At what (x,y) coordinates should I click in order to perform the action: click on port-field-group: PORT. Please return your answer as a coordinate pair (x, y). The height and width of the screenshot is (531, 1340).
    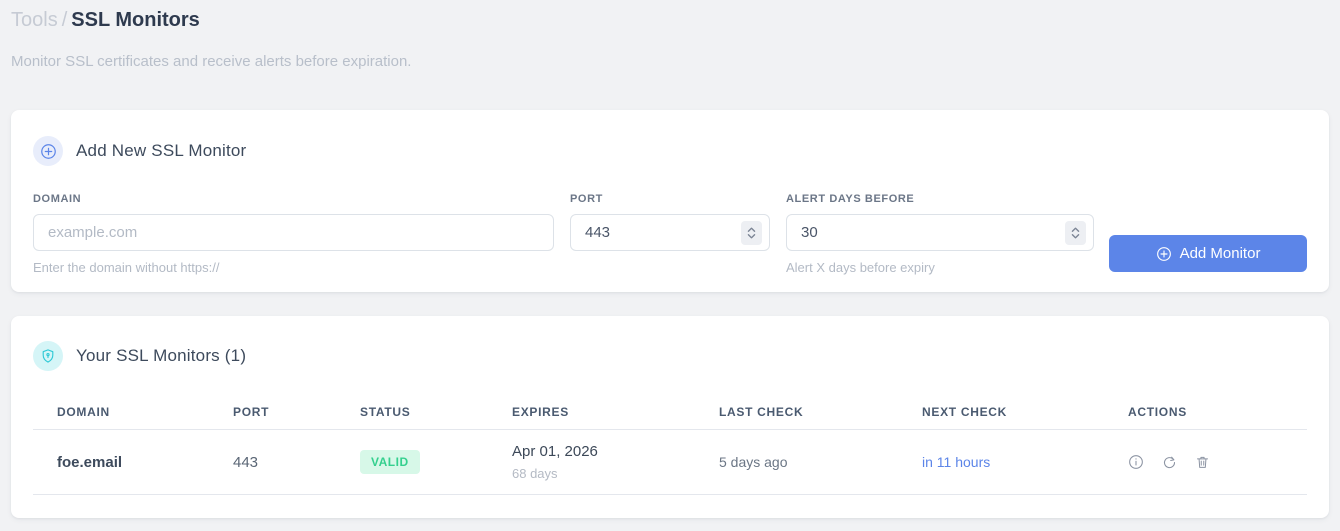
    Looking at the image, I should click on (670, 234).